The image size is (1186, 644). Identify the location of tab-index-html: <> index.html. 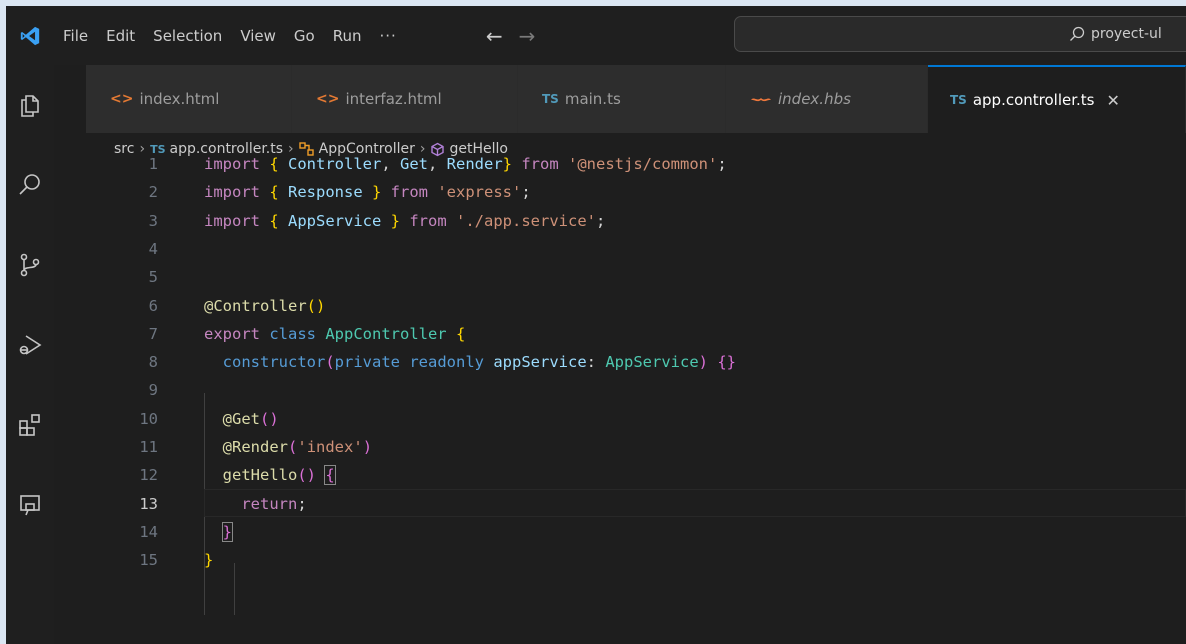
(189, 99).